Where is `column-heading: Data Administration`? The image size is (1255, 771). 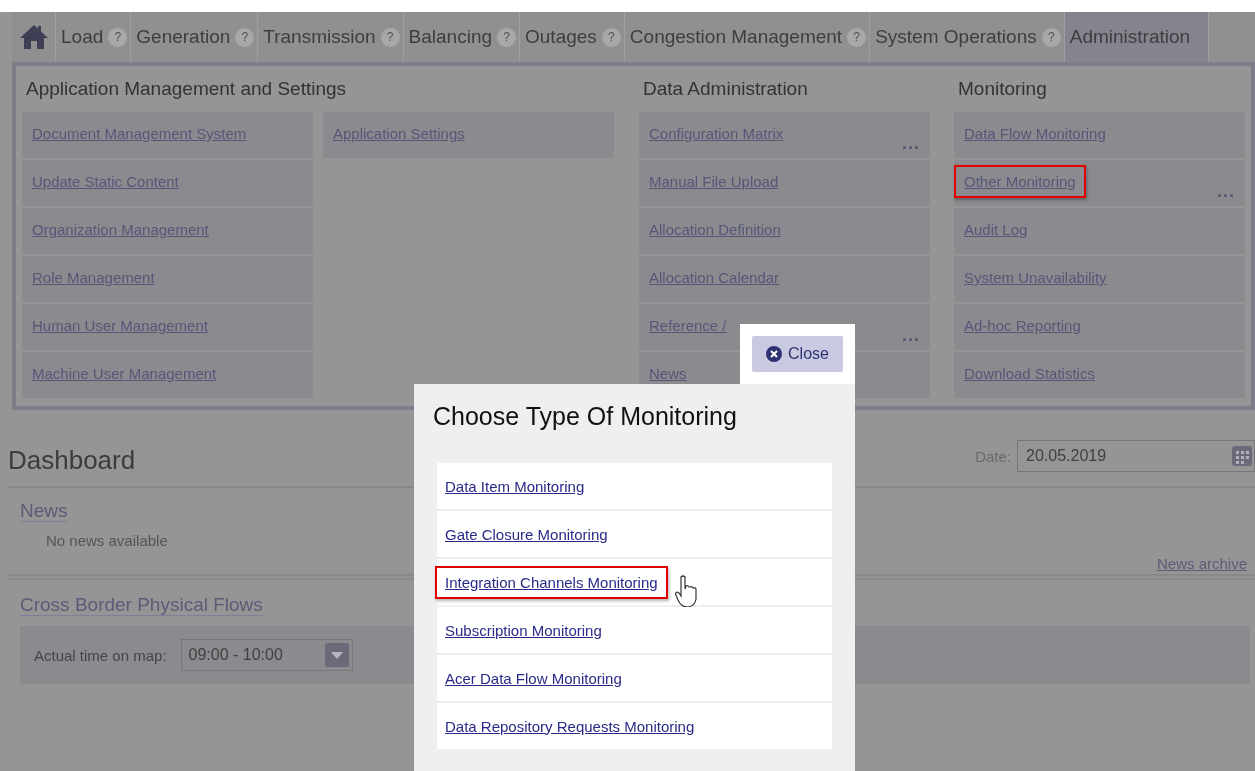
column-heading: Data Administration is located at coordinates (725, 89).